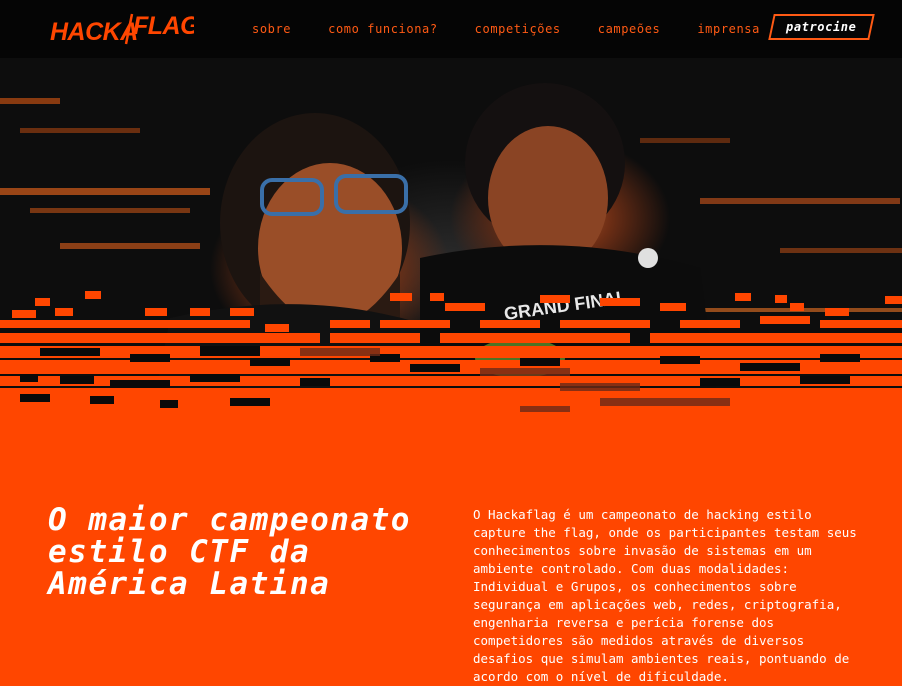 This screenshot has height=686, width=902. I want to click on headline-emphasis: maior campeonato estilo CTF, so click(229, 536).